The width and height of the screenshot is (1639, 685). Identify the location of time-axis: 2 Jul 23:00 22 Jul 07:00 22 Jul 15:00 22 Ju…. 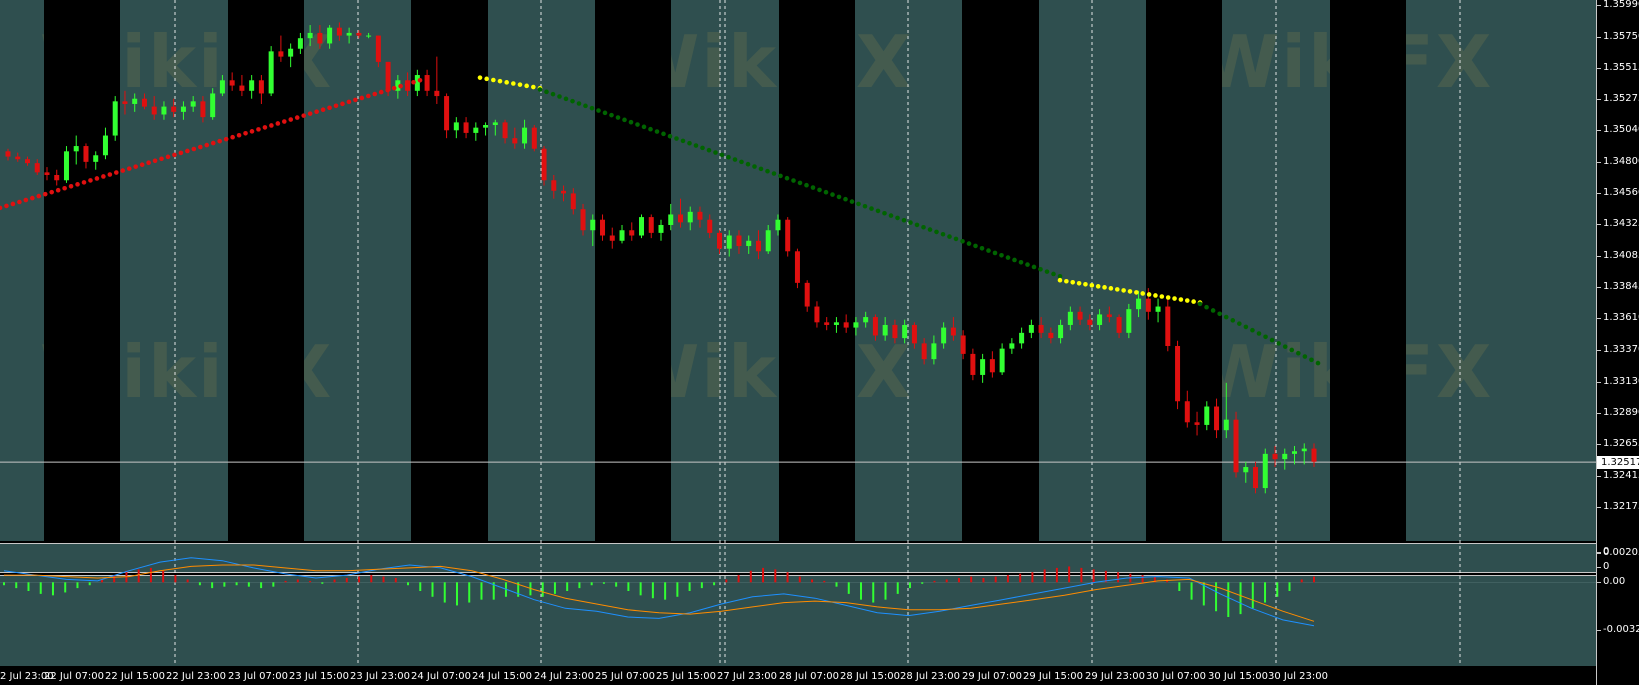
(798, 675).